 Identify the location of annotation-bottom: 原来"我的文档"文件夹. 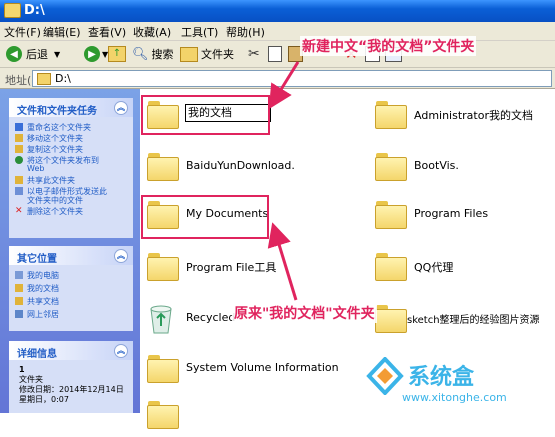
(304, 313).